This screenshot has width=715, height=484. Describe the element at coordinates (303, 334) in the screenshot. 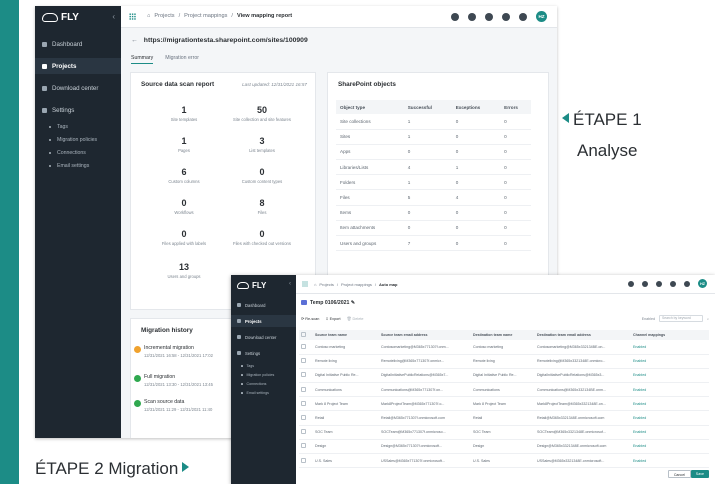

I see `select-all-checkbox` at that location.